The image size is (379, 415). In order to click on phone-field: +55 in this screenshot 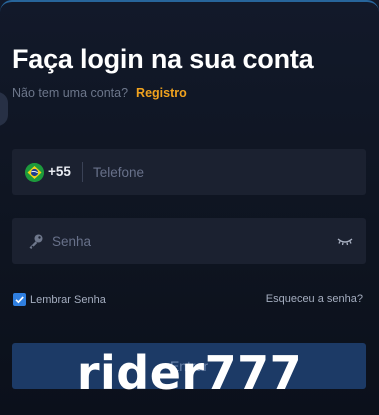, I will do `click(189, 172)`.